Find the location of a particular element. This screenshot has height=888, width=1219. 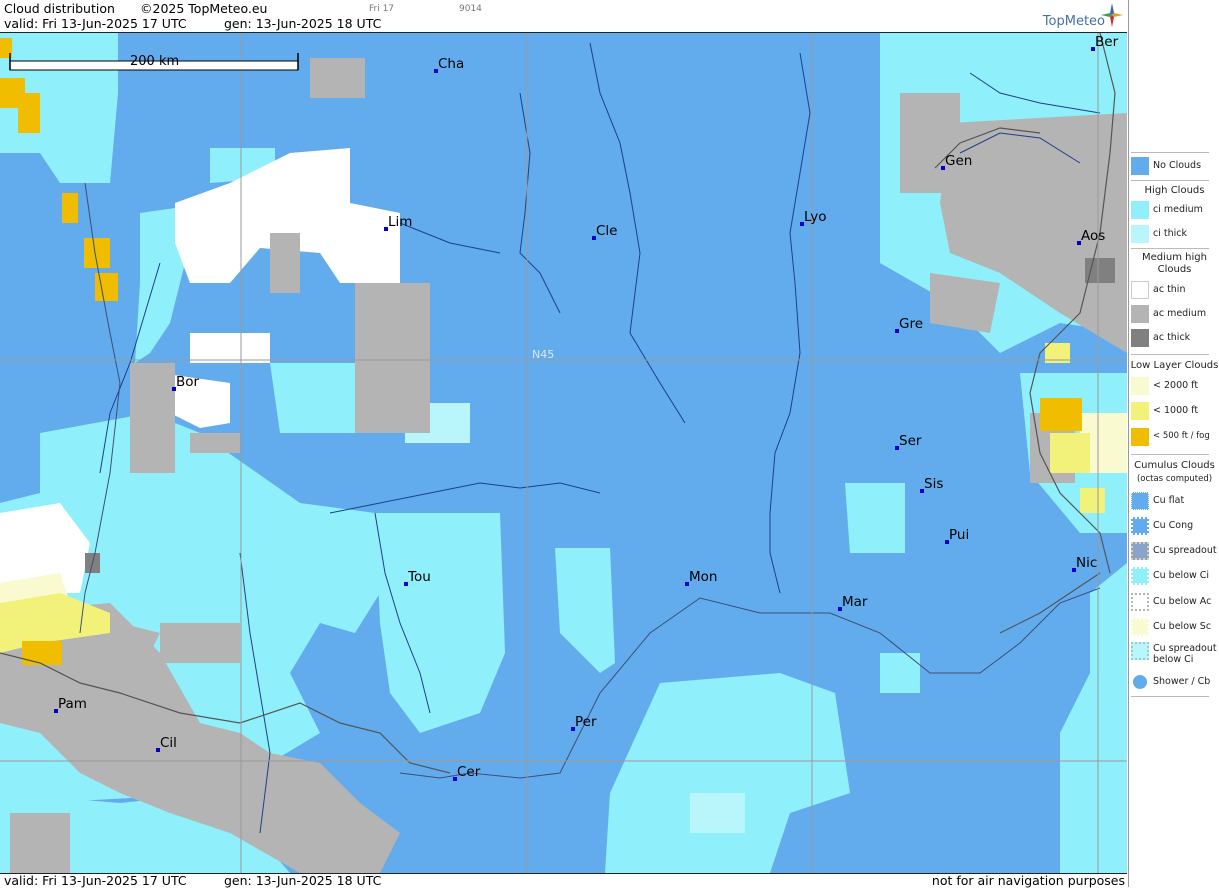

footer-valid-time: valid: Fri 13-Jun-2025 17 UTC is located at coordinates (95, 880).